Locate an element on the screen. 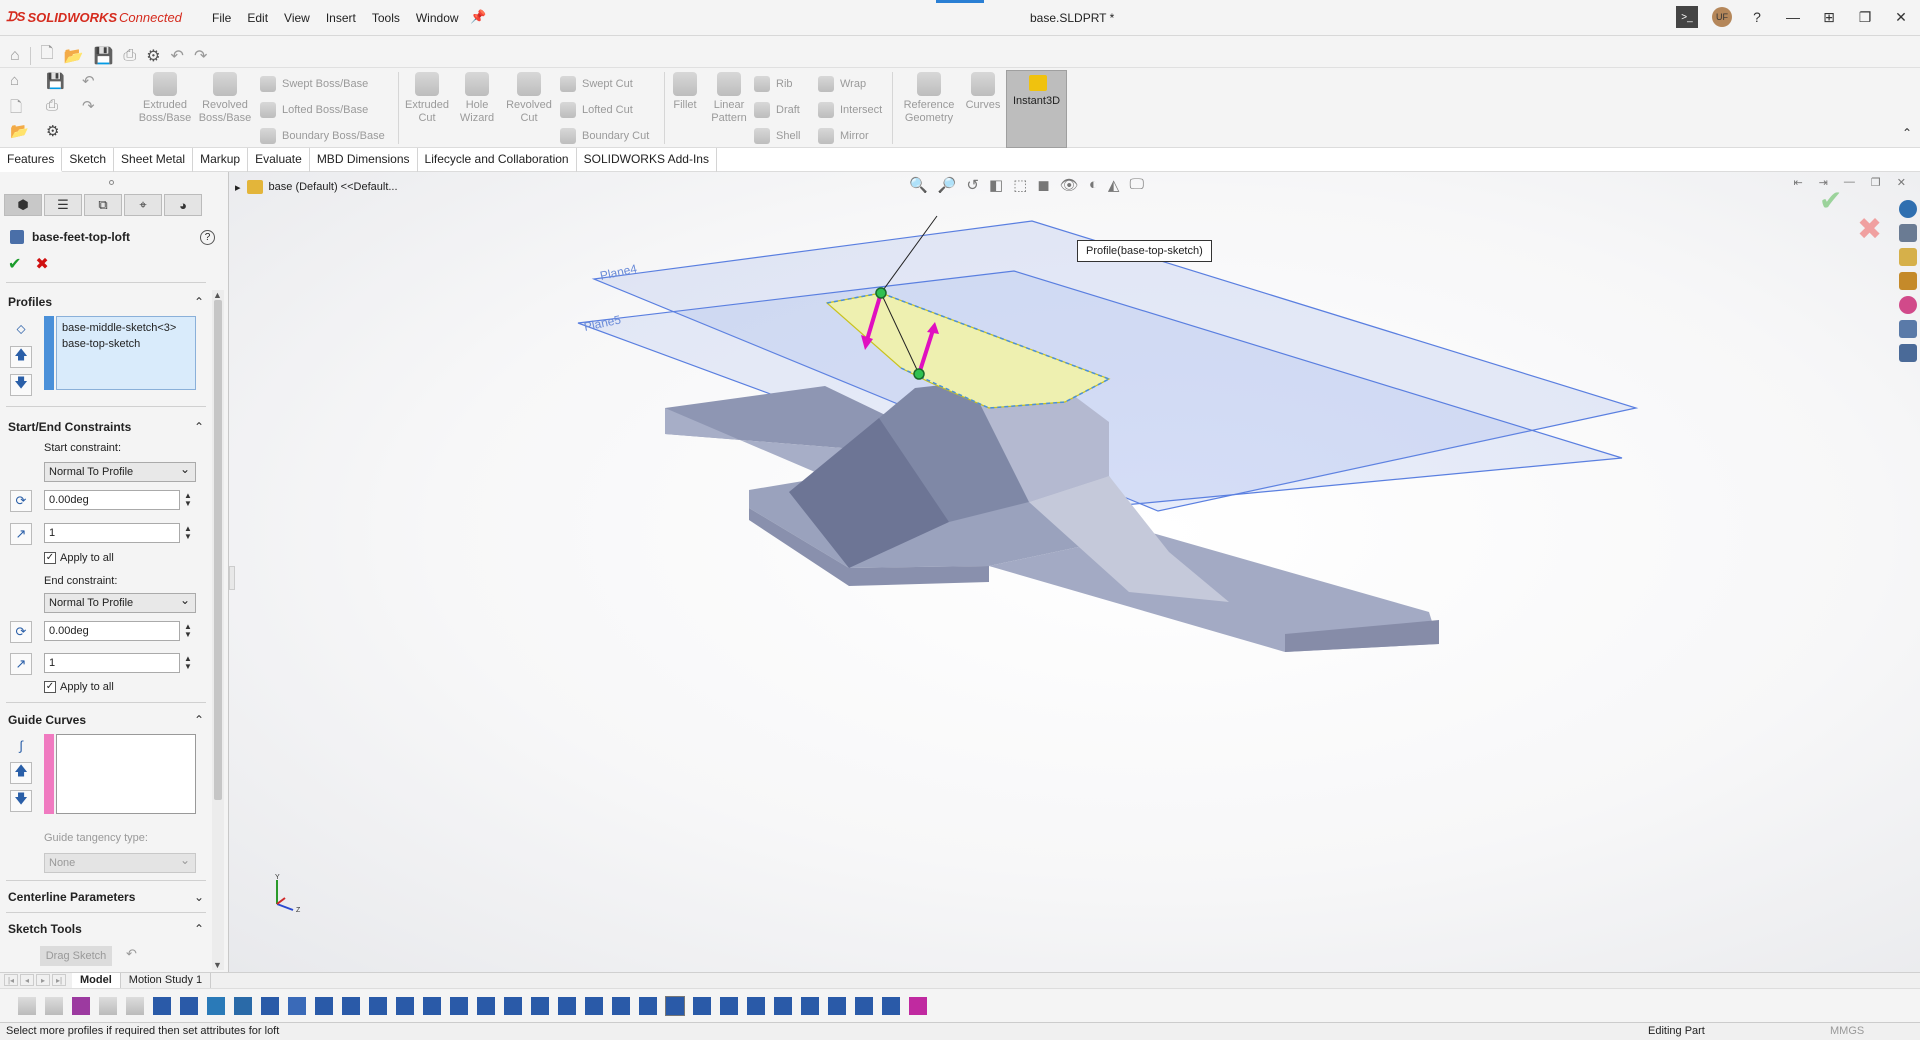 The height and width of the screenshot is (1040, 1920). filter-dowel-pins-icon is located at coordinates (729, 1006).